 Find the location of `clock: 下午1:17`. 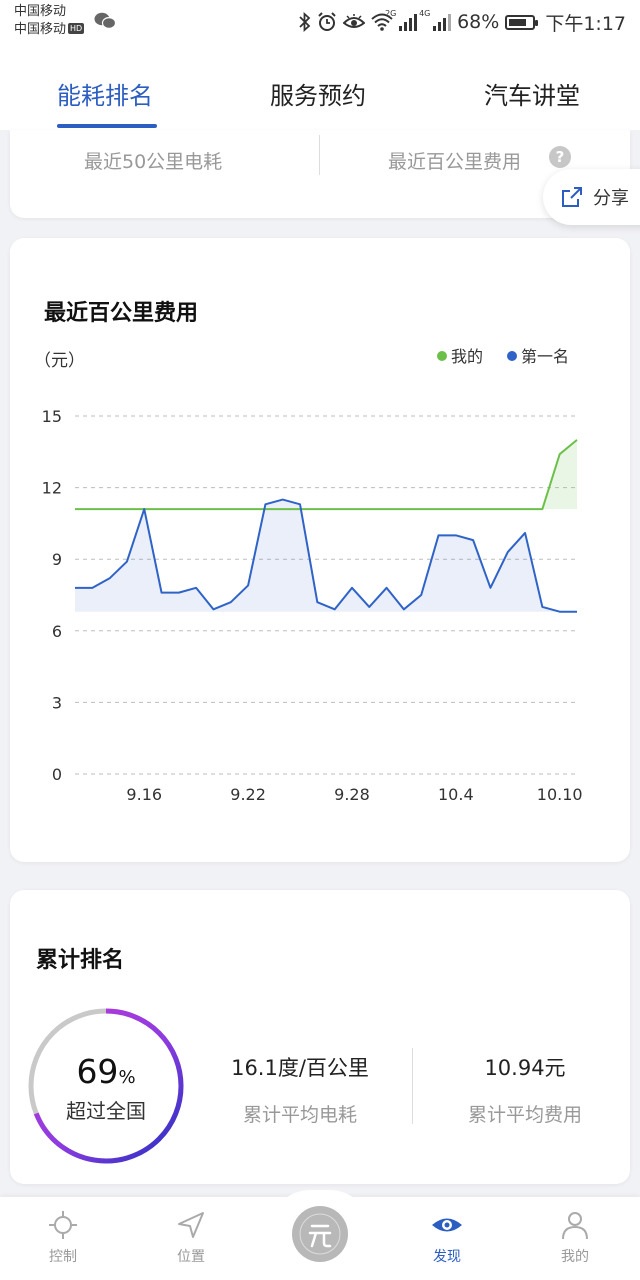

clock: 下午1:17 is located at coordinates (585, 23).